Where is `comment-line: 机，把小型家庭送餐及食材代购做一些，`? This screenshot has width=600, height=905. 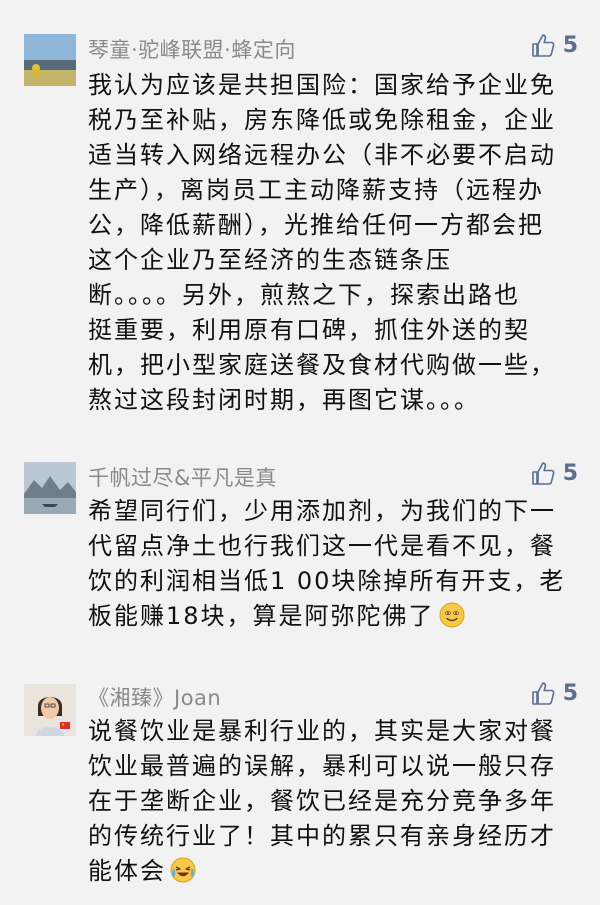 comment-line: 机，把小型家庭送餐及食材代购做一些， is located at coordinates (322, 365).